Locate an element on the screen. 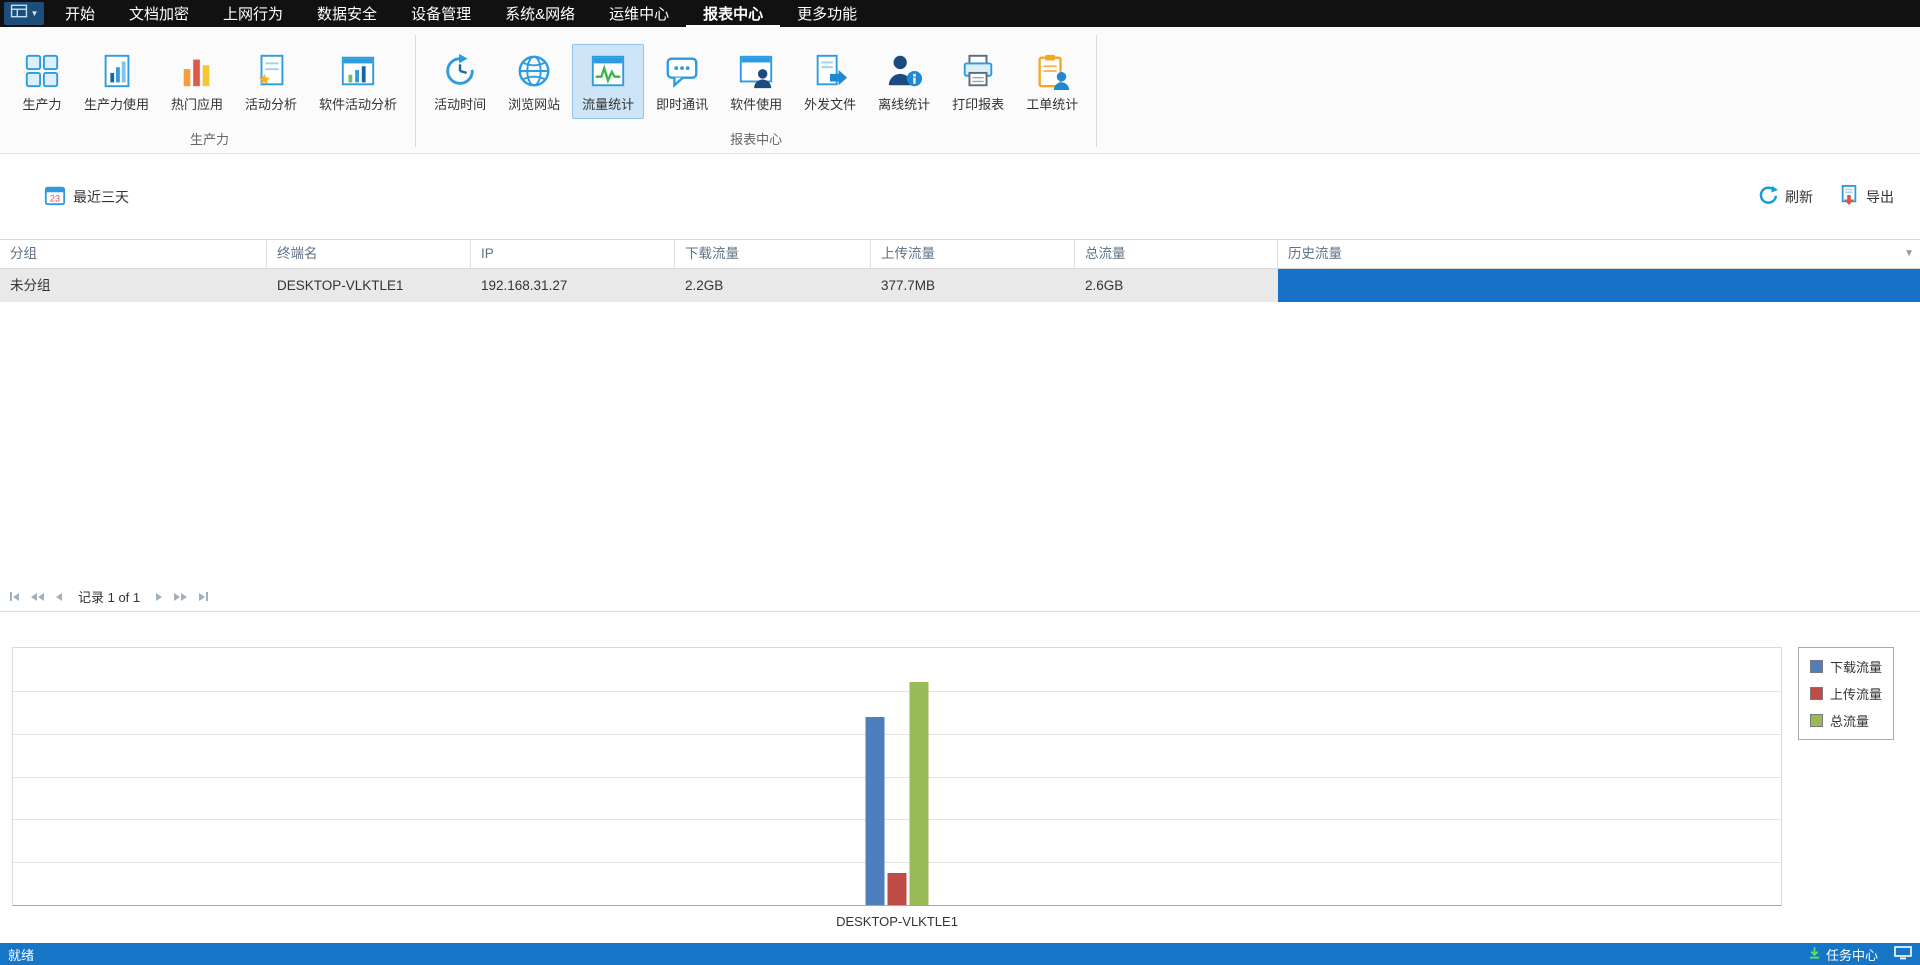  refresh-button: 刷新 is located at coordinates (1785, 196).